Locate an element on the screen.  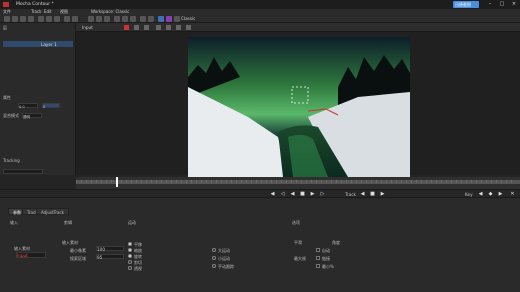
translate-radio is located at coordinates (130, 244).